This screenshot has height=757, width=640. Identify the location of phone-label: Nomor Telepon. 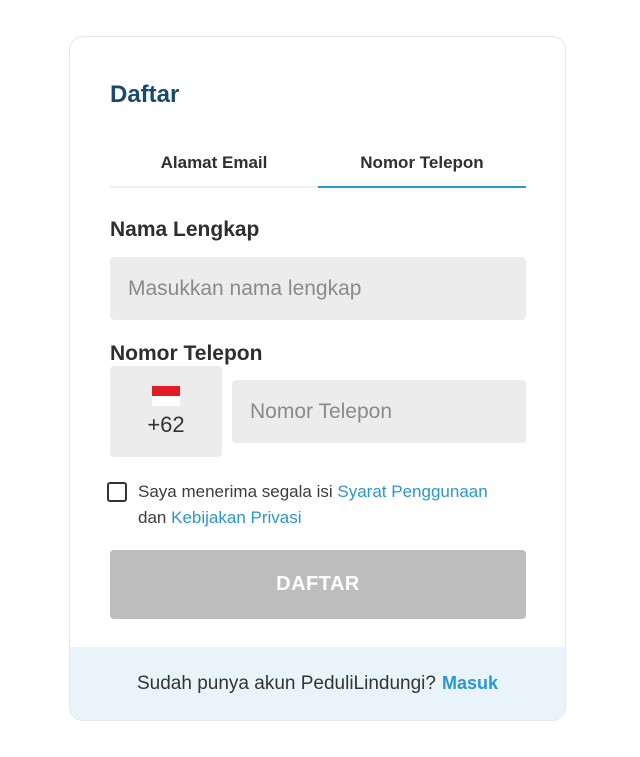
(186, 353).